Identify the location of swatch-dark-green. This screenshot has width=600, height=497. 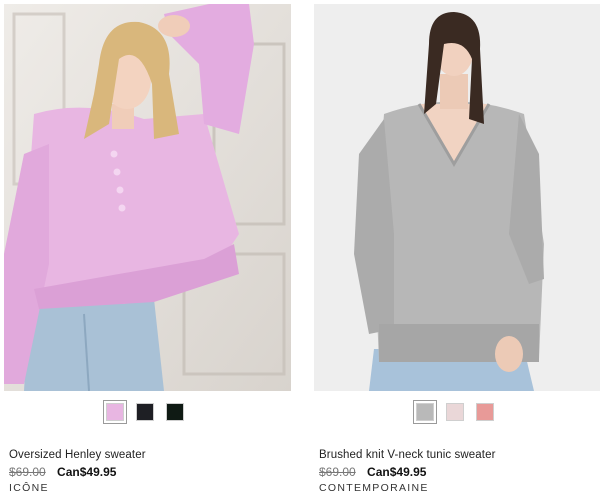
(175, 412).